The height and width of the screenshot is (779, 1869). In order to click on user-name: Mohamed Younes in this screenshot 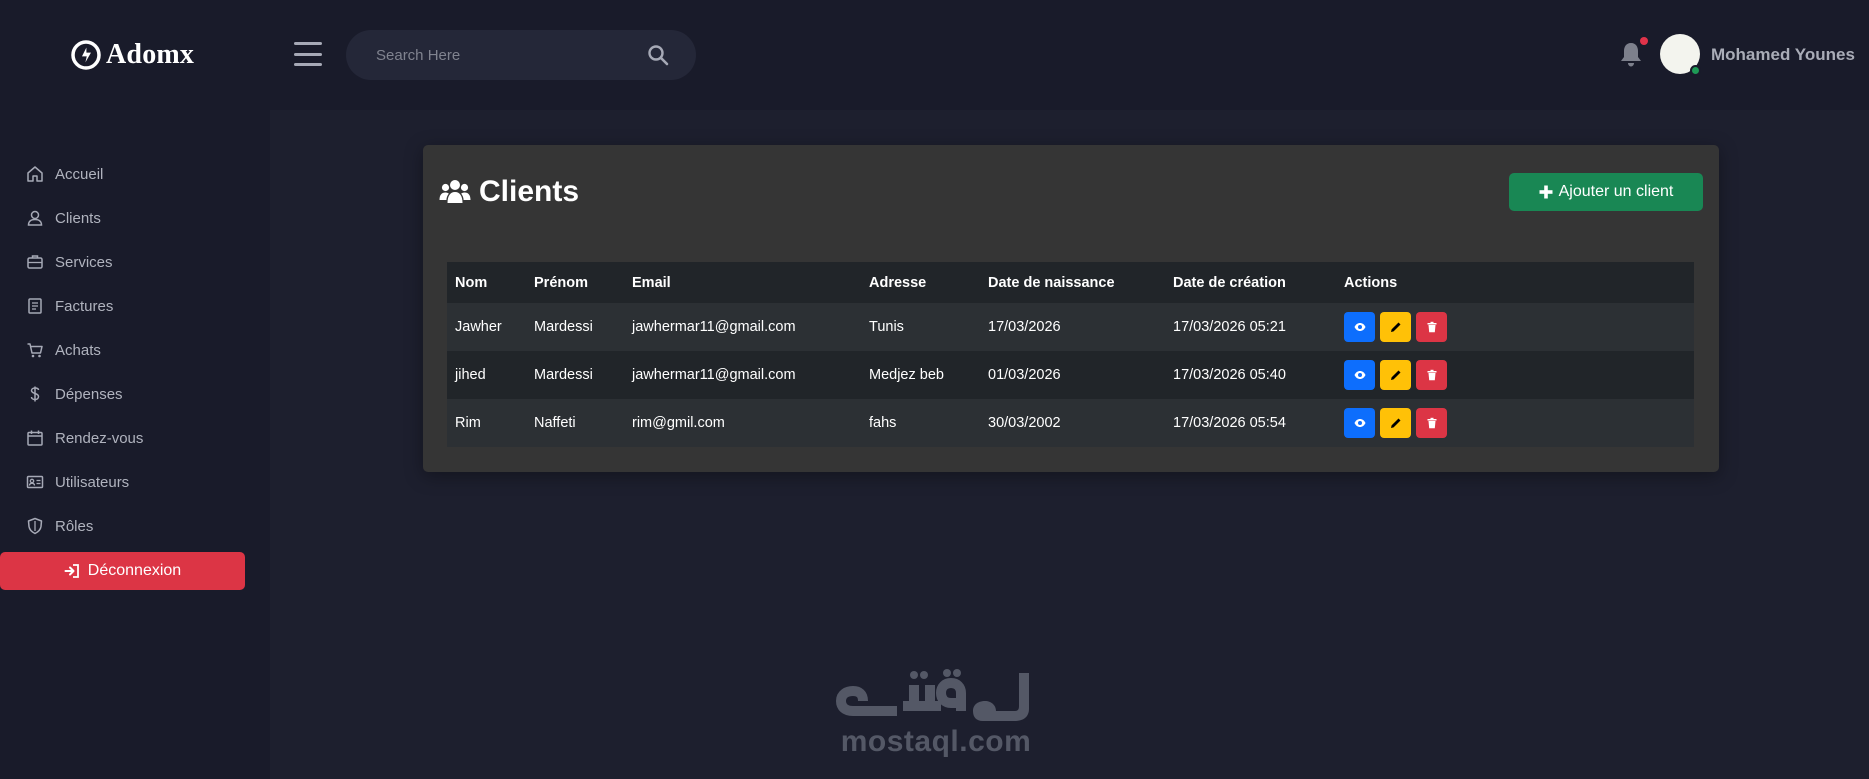, I will do `click(1783, 55)`.